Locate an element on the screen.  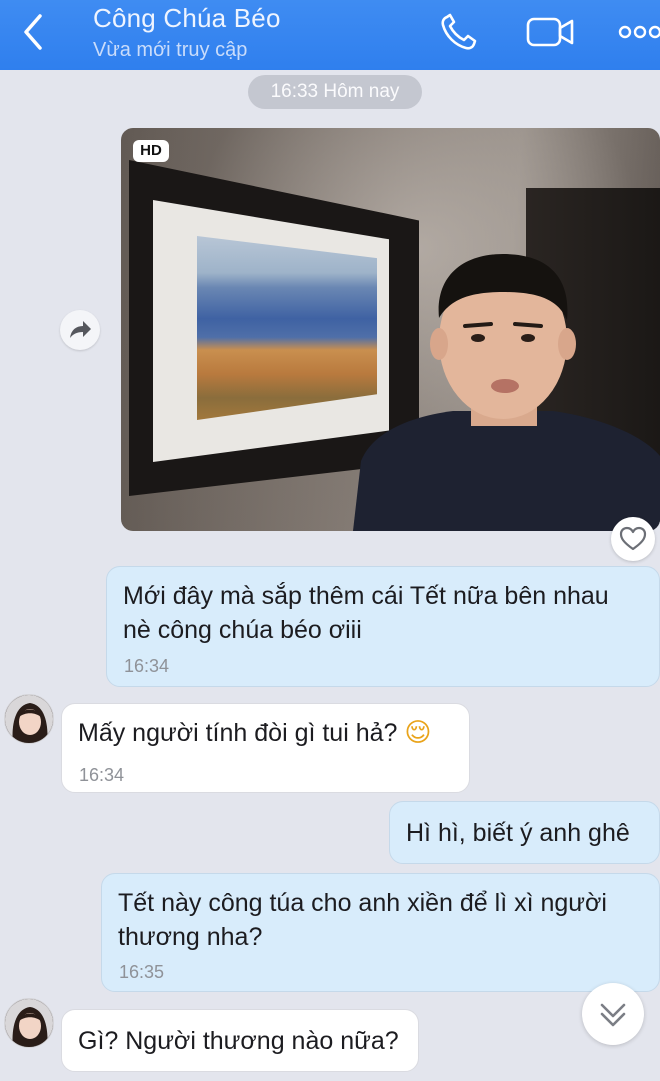
message-text: Gì? Người thương nào nữa? is located at coordinates (238, 1041).